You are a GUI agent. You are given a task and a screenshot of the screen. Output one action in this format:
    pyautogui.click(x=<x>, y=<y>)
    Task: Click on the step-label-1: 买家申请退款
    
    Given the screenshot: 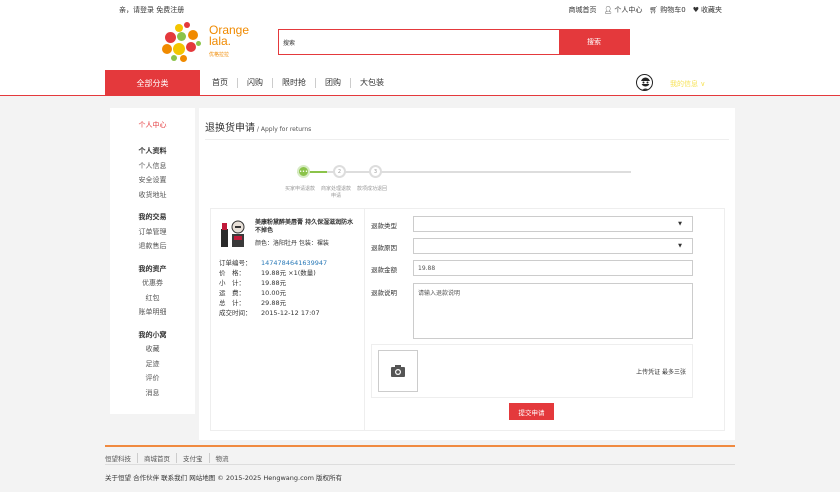 What is the action you would take?
    pyautogui.click(x=300, y=189)
    